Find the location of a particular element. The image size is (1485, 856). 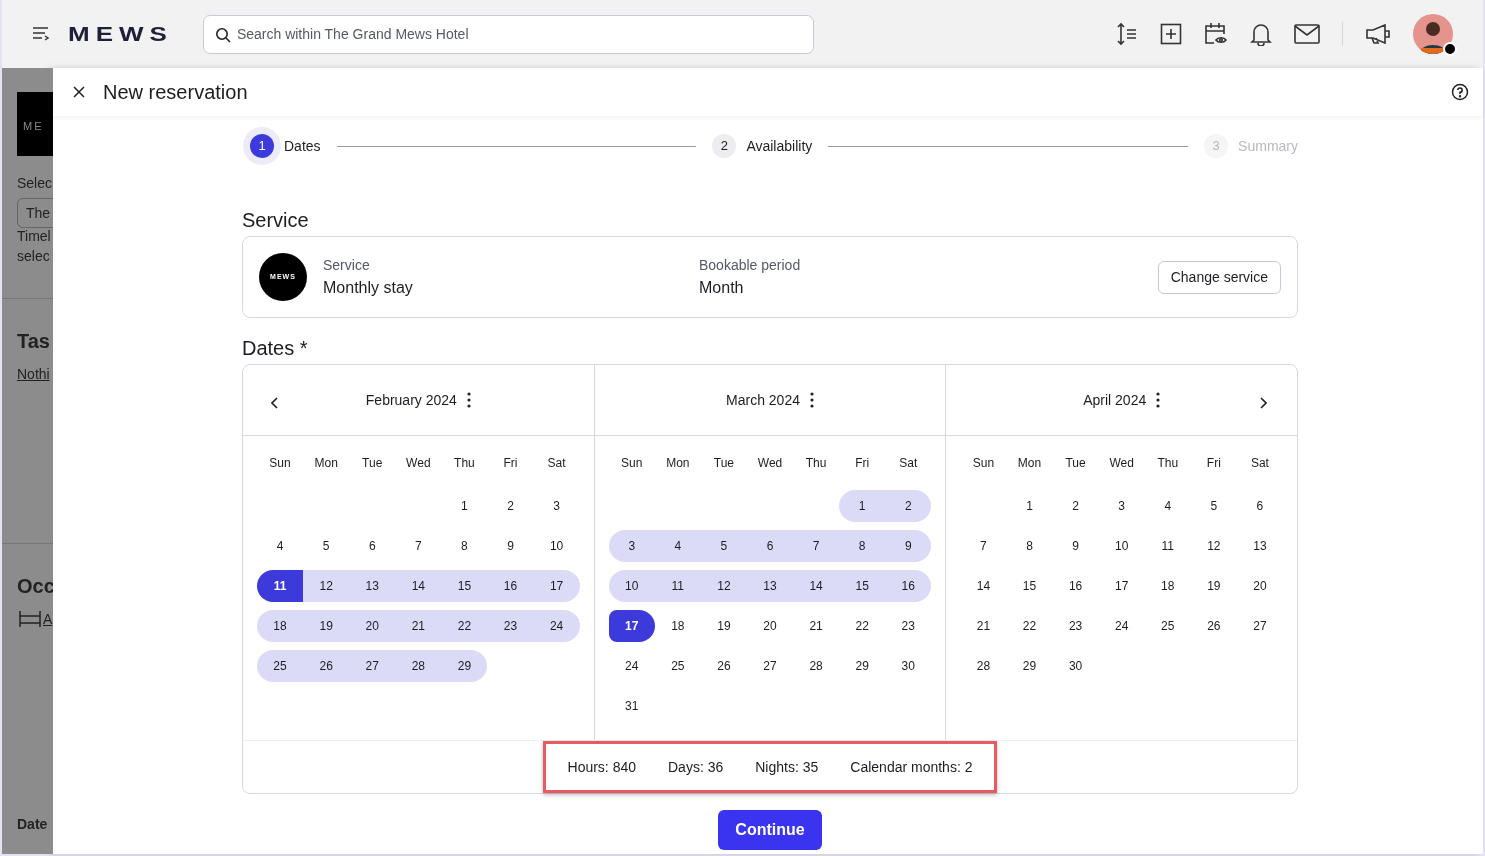

step-label: Availability is located at coordinates (779, 146).